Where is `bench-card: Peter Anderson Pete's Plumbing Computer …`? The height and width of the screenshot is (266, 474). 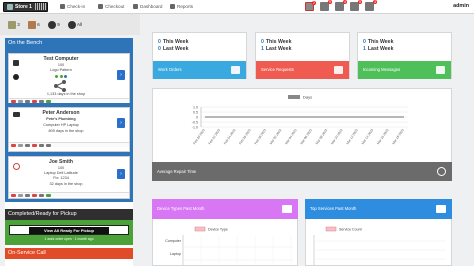
bench-card: Peter Anderson Pete's Plumbing Computer … is located at coordinates (69, 129).